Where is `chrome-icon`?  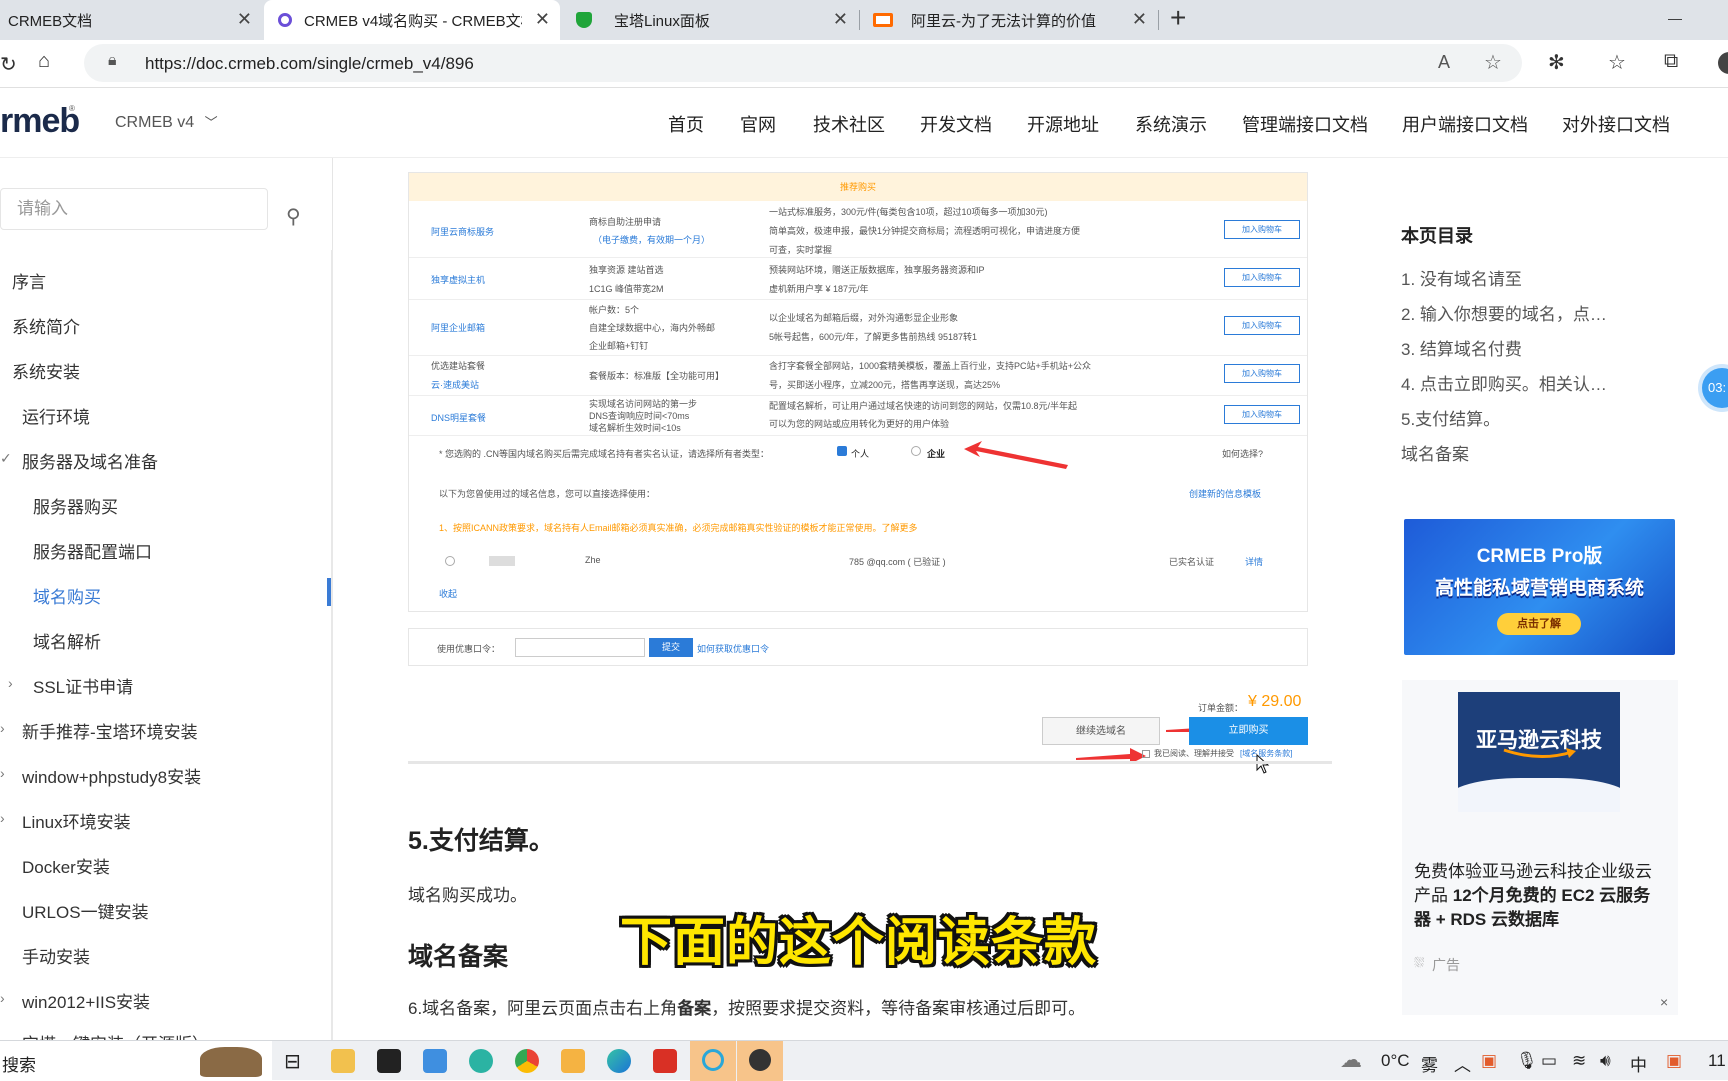 chrome-icon is located at coordinates (527, 1061).